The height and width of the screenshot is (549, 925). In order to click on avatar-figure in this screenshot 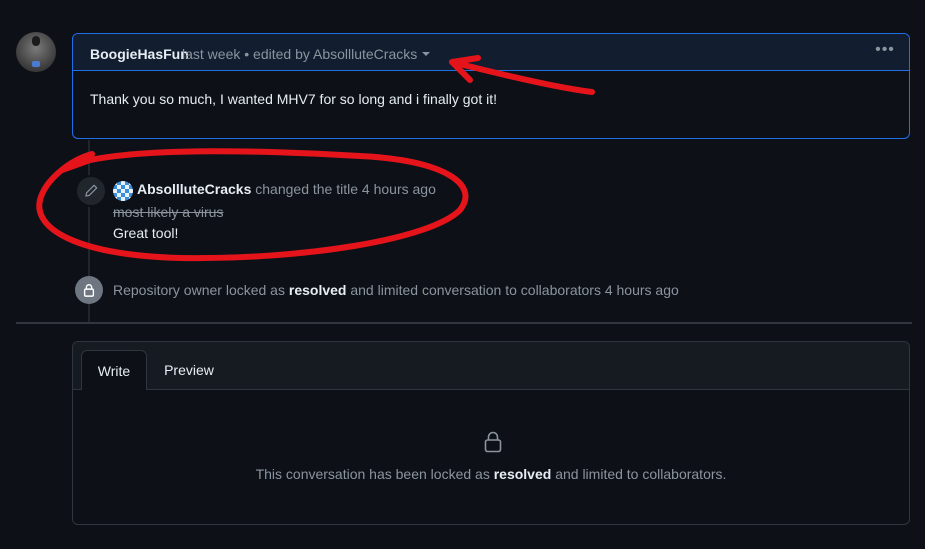, I will do `click(36, 41)`.